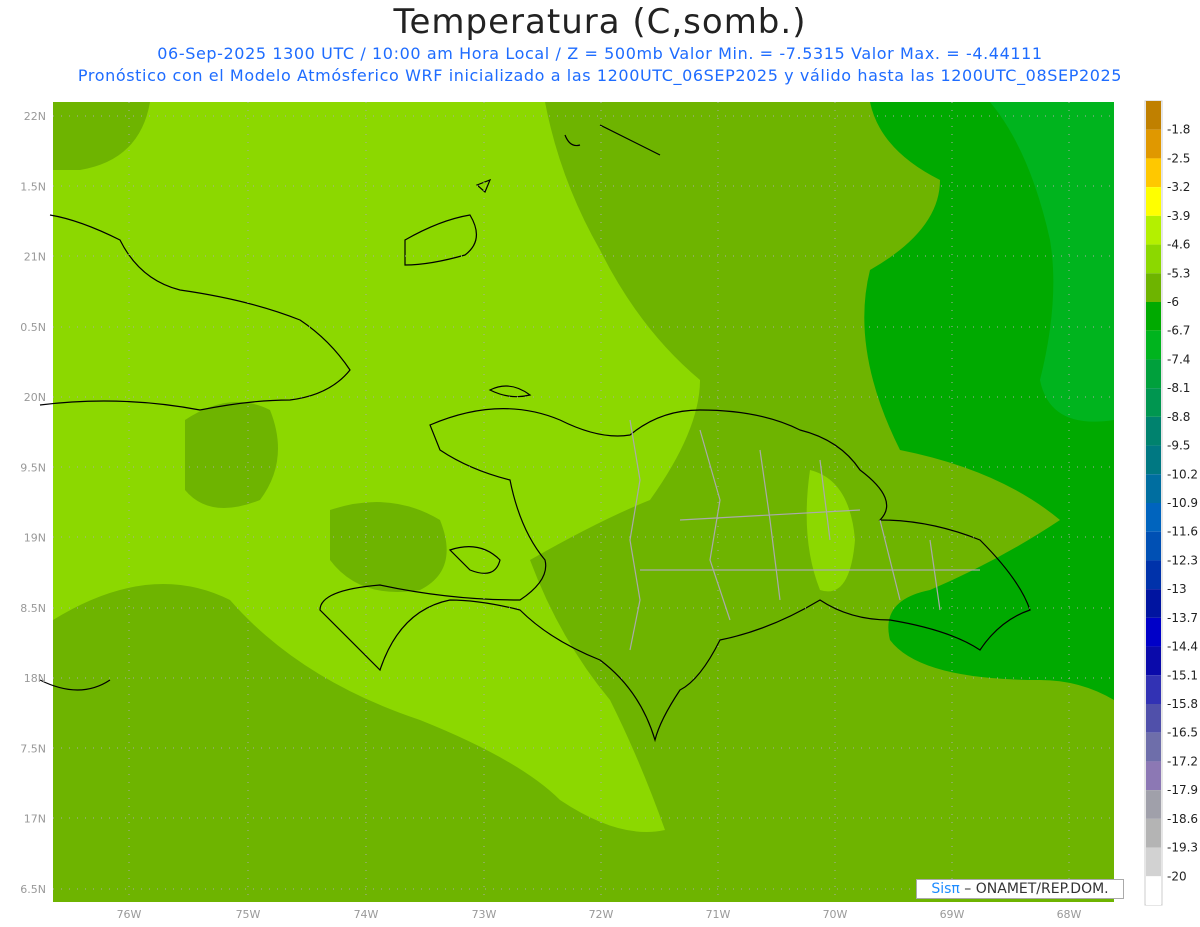 The width and height of the screenshot is (1200, 927). What do you see at coordinates (1182, 618) in the screenshot?
I see `colorbar-label: -13.7` at bounding box center [1182, 618].